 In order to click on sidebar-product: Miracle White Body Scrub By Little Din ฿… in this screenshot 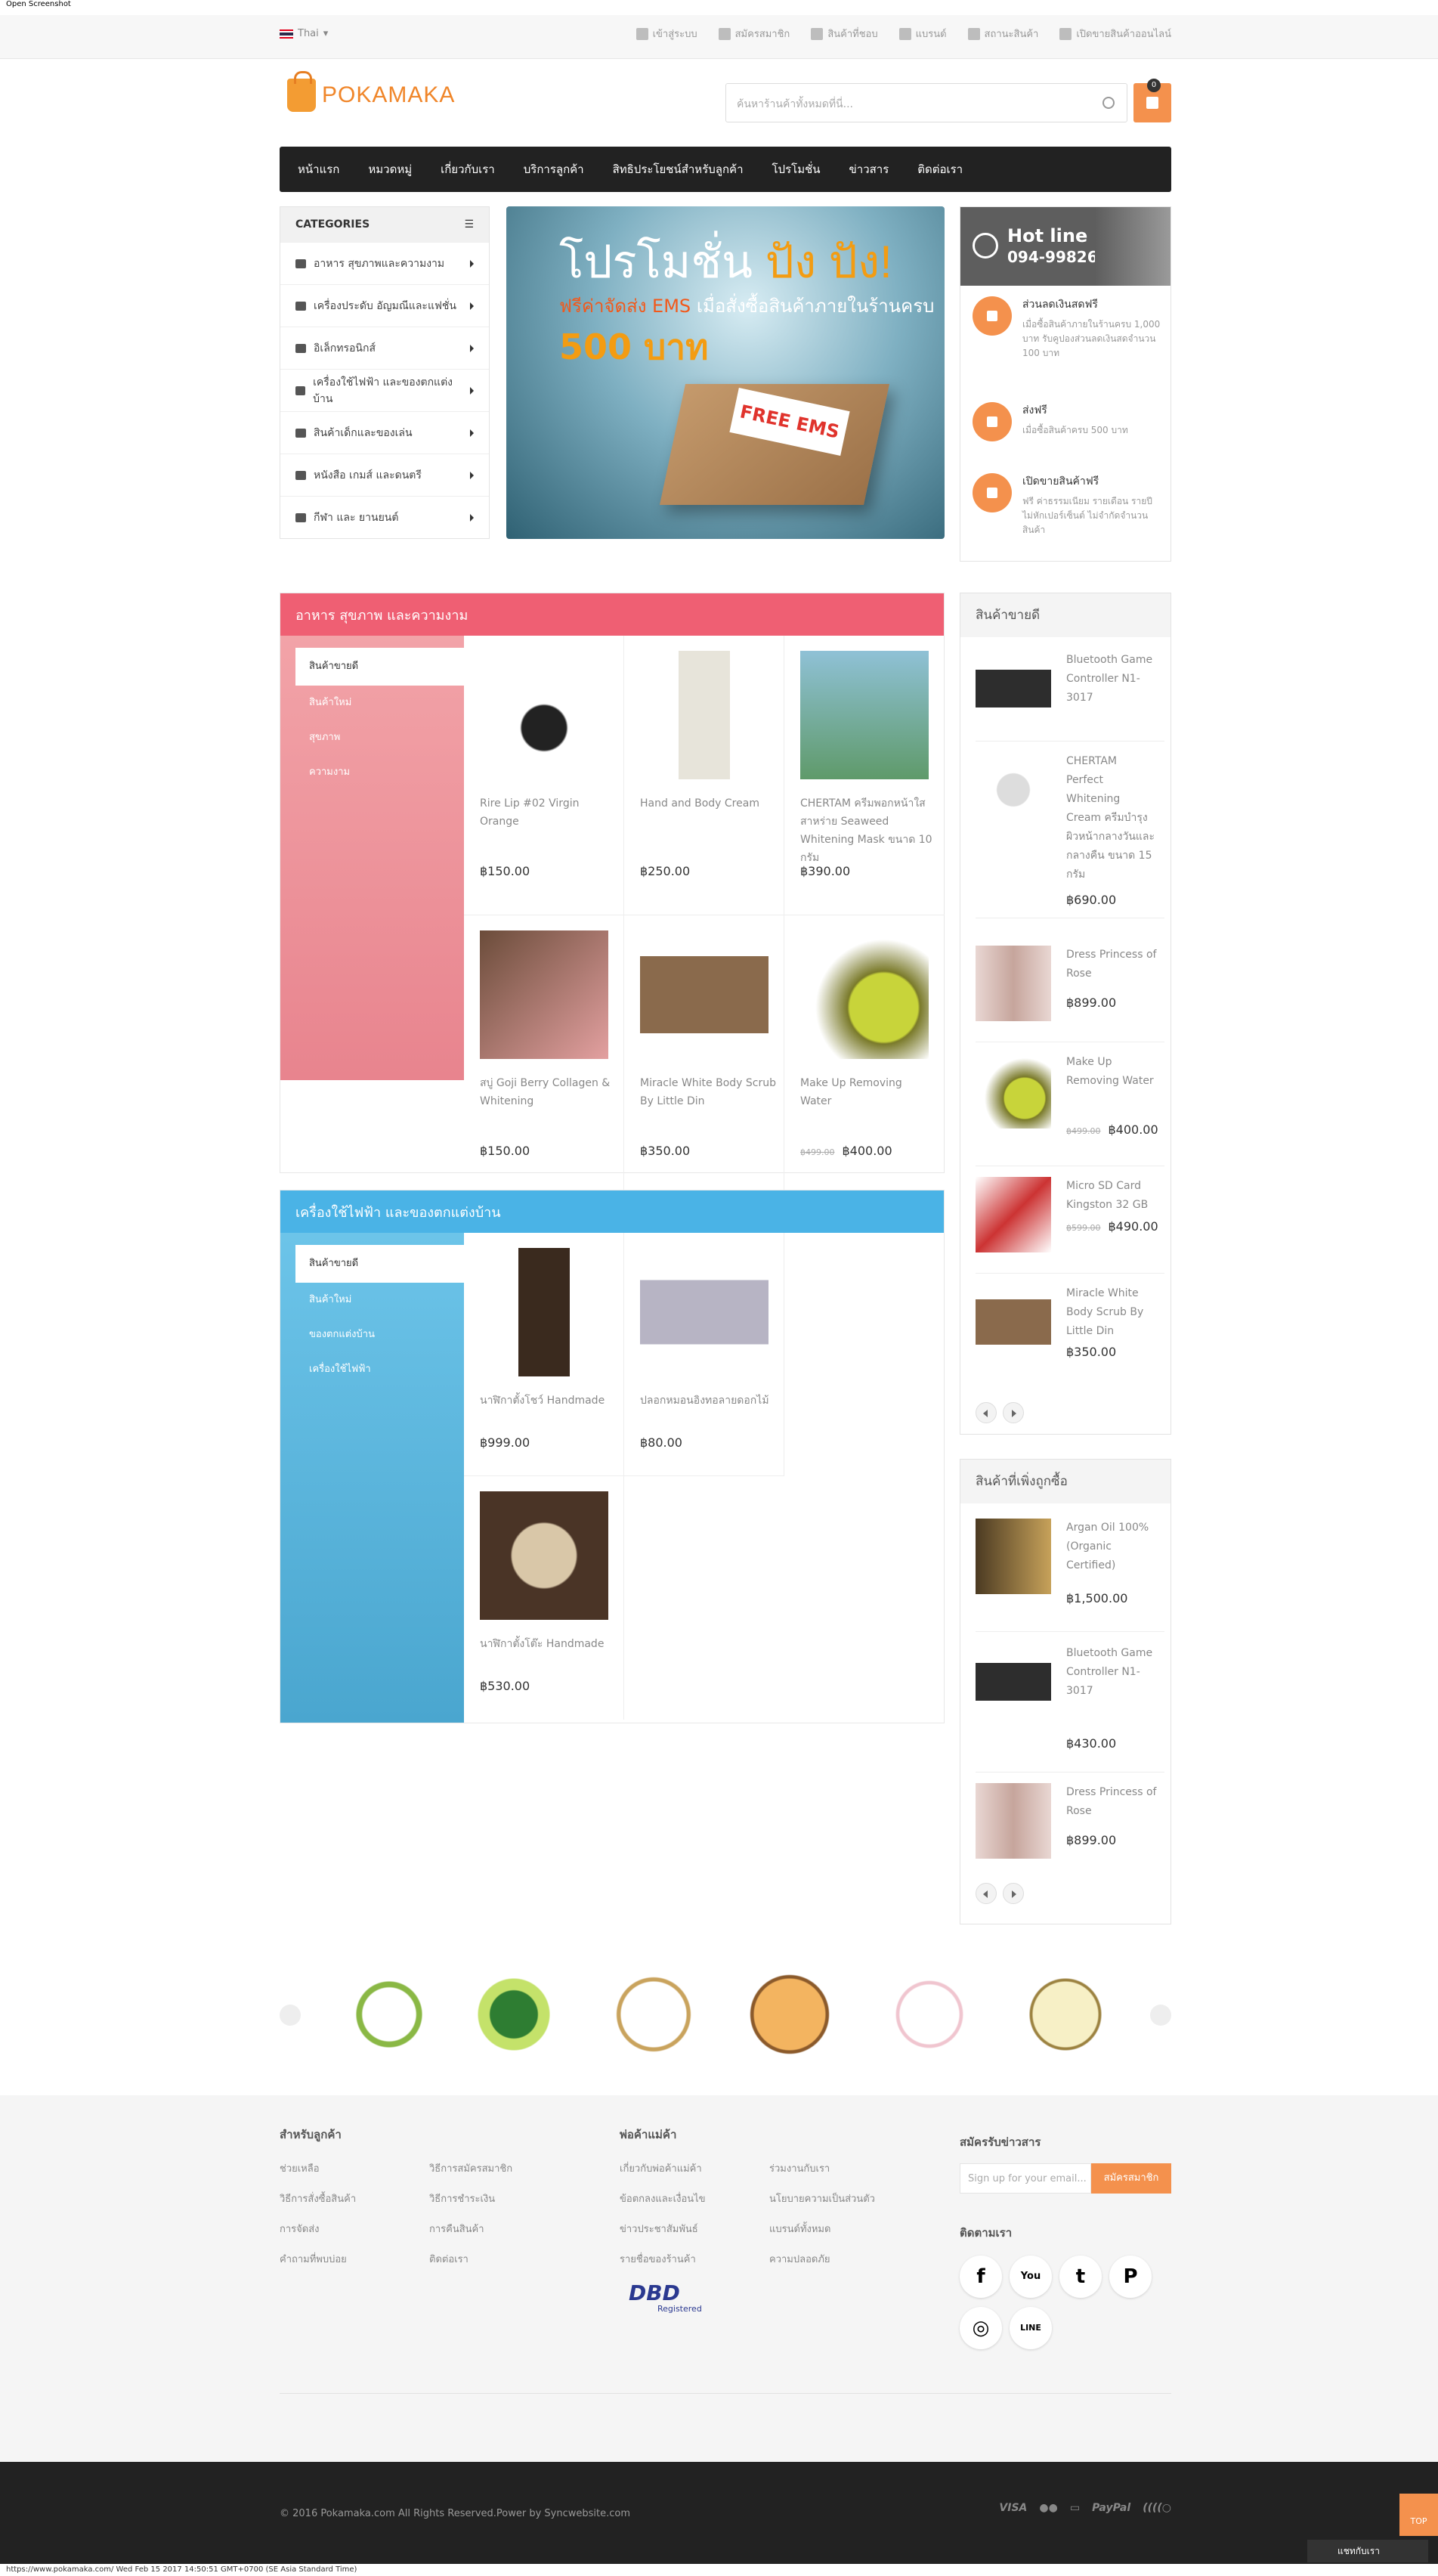, I will do `click(1070, 1332)`.